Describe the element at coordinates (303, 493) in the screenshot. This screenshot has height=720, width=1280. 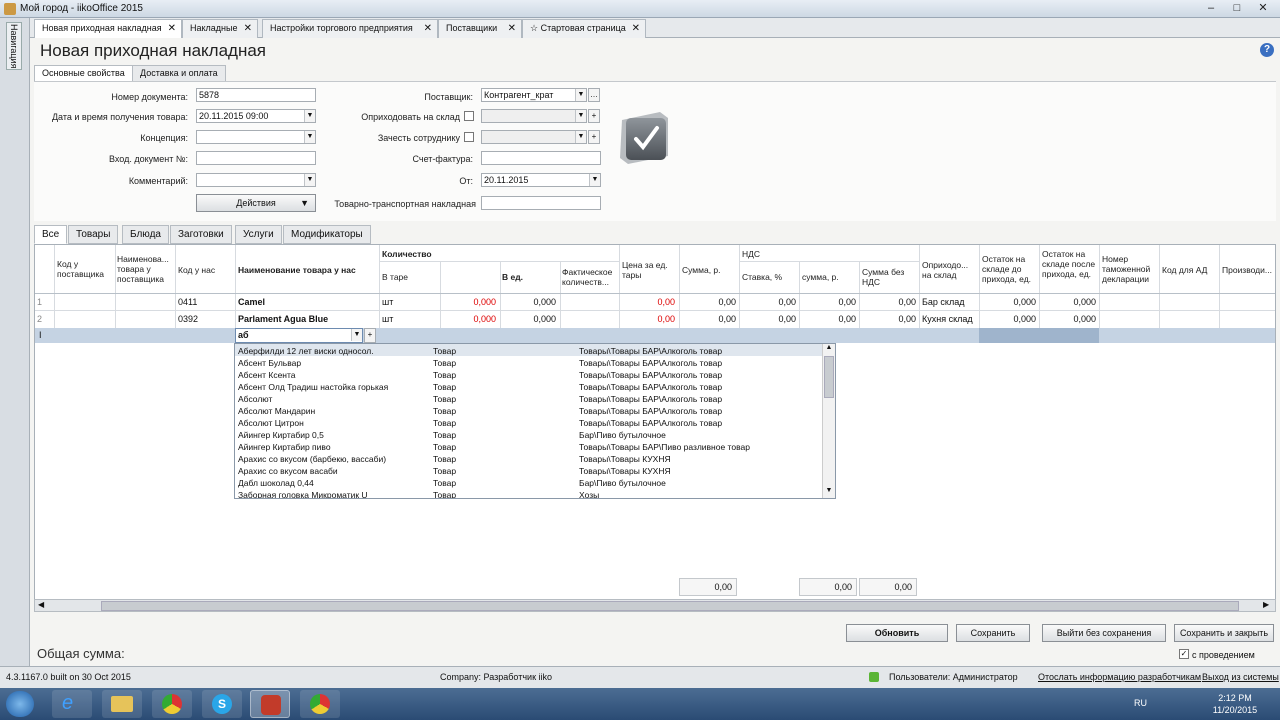
I see `suggestion-item-name: Заборная головка Микроматик U` at that location.